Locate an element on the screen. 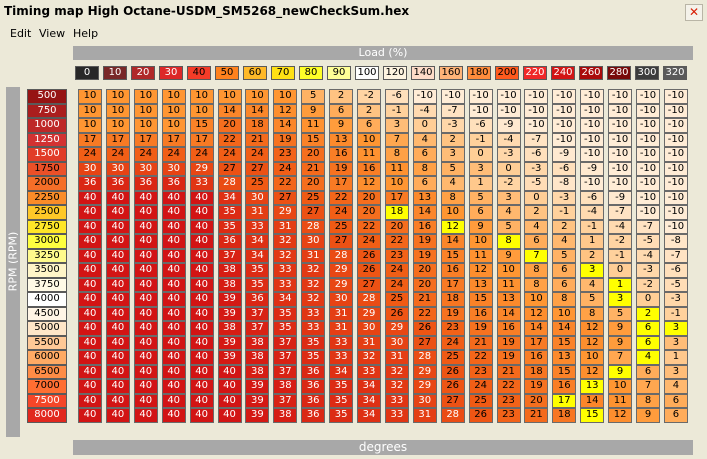 The width and height of the screenshot is (707, 459). map-cell: -7 is located at coordinates (675, 255).